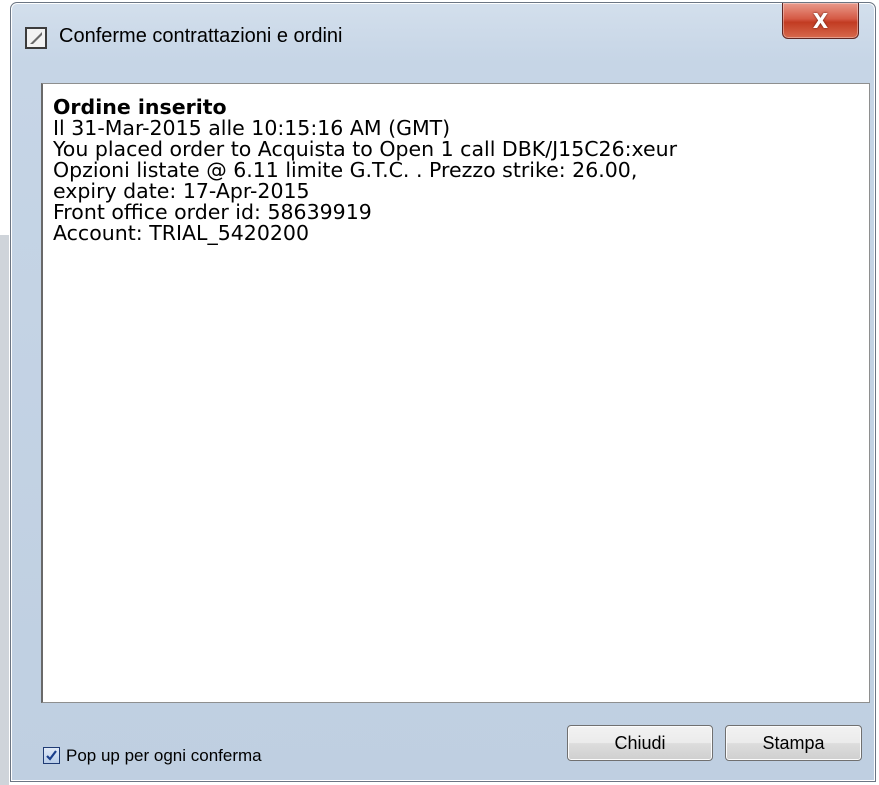 This screenshot has height=785, width=879. What do you see at coordinates (140, 107) in the screenshot?
I see `message-title: Ordine inserito` at bounding box center [140, 107].